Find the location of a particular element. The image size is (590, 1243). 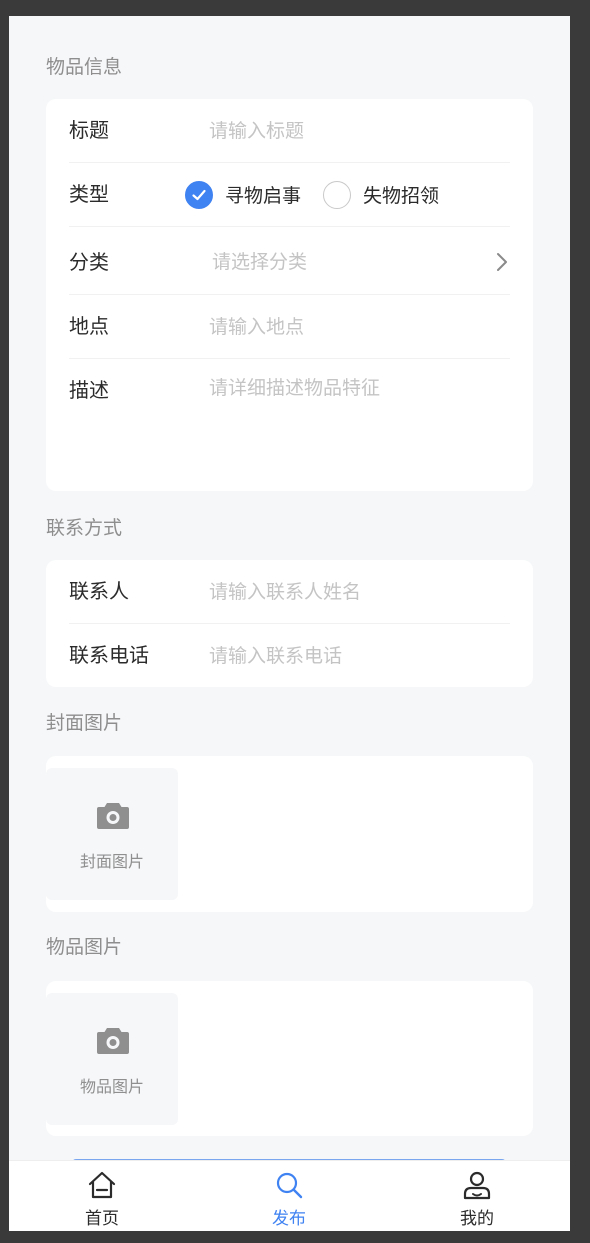

search-icon is located at coordinates (289, 1185).